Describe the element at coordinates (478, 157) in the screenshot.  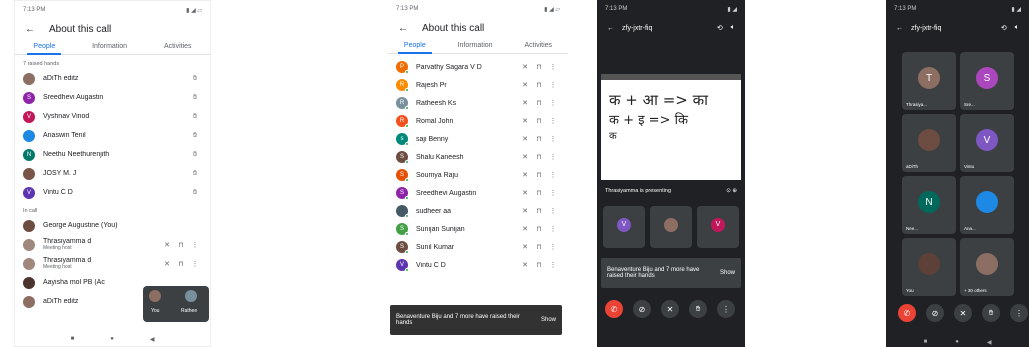
I see `list-item: S Shalu Kaneesh ✕ ⊓ ⋮` at that location.